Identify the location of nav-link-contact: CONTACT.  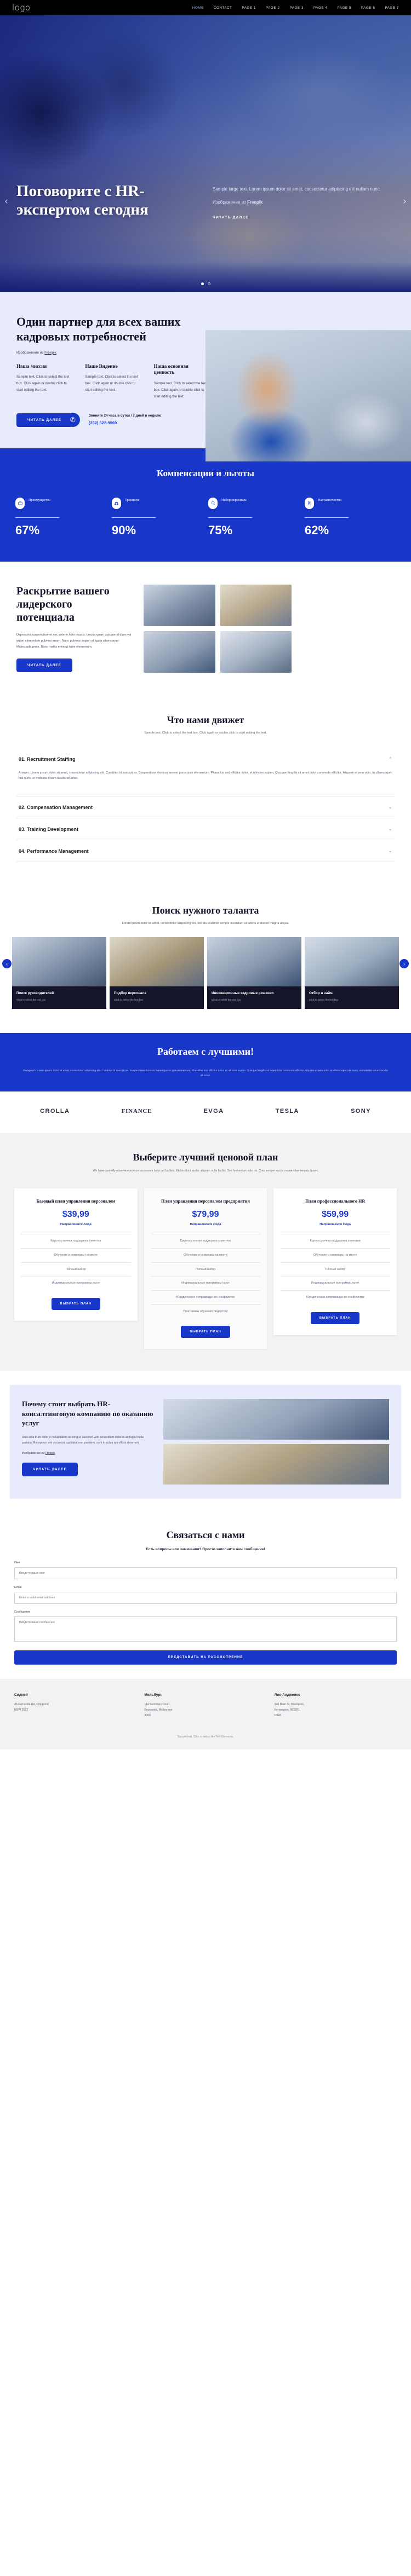
(223, 8).